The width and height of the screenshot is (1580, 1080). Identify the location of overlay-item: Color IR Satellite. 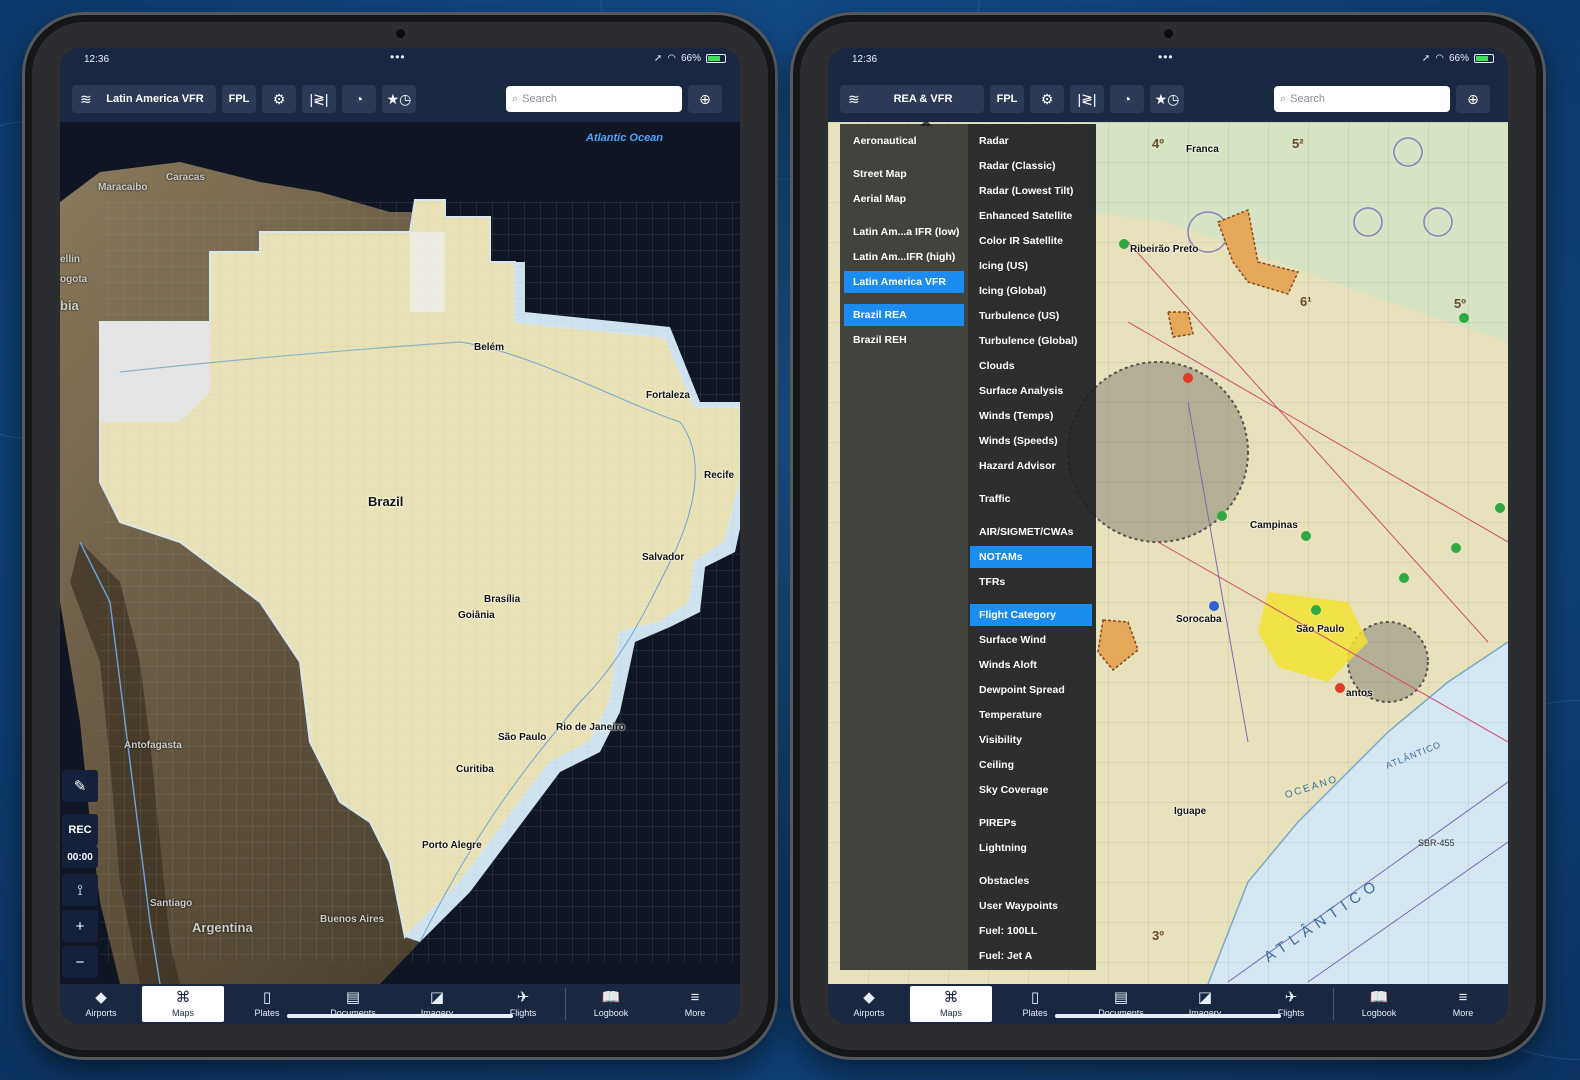
(1031, 241).